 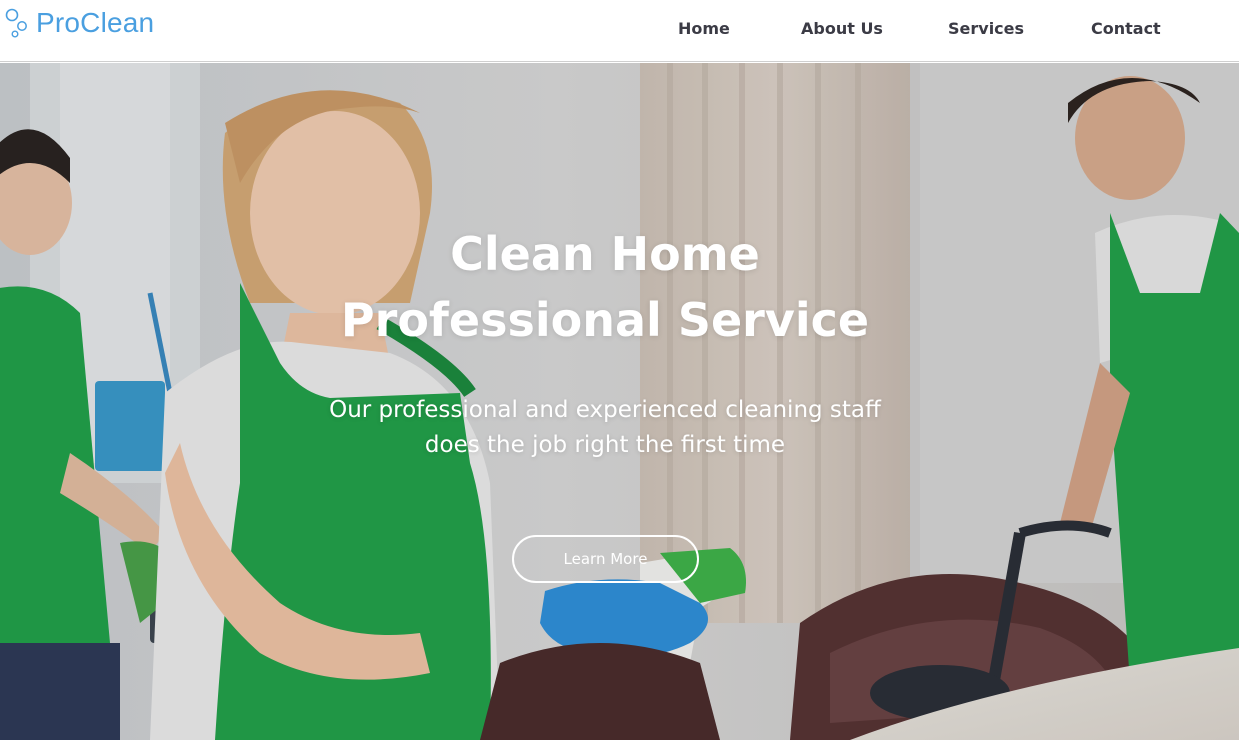 What do you see at coordinates (1126, 28) in the screenshot?
I see `nav-contact-link: Contact` at bounding box center [1126, 28].